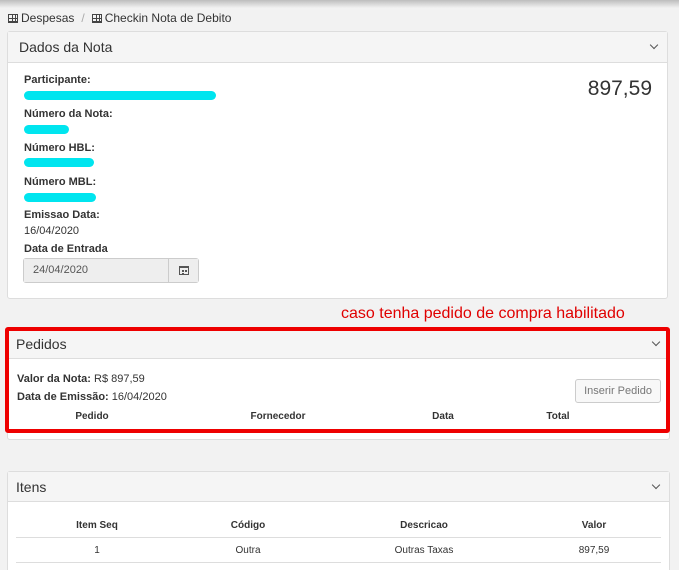 The image size is (679, 570). Describe the element at coordinates (338, 345) in the screenshot. I see `panel-heading: Pedidos` at that location.